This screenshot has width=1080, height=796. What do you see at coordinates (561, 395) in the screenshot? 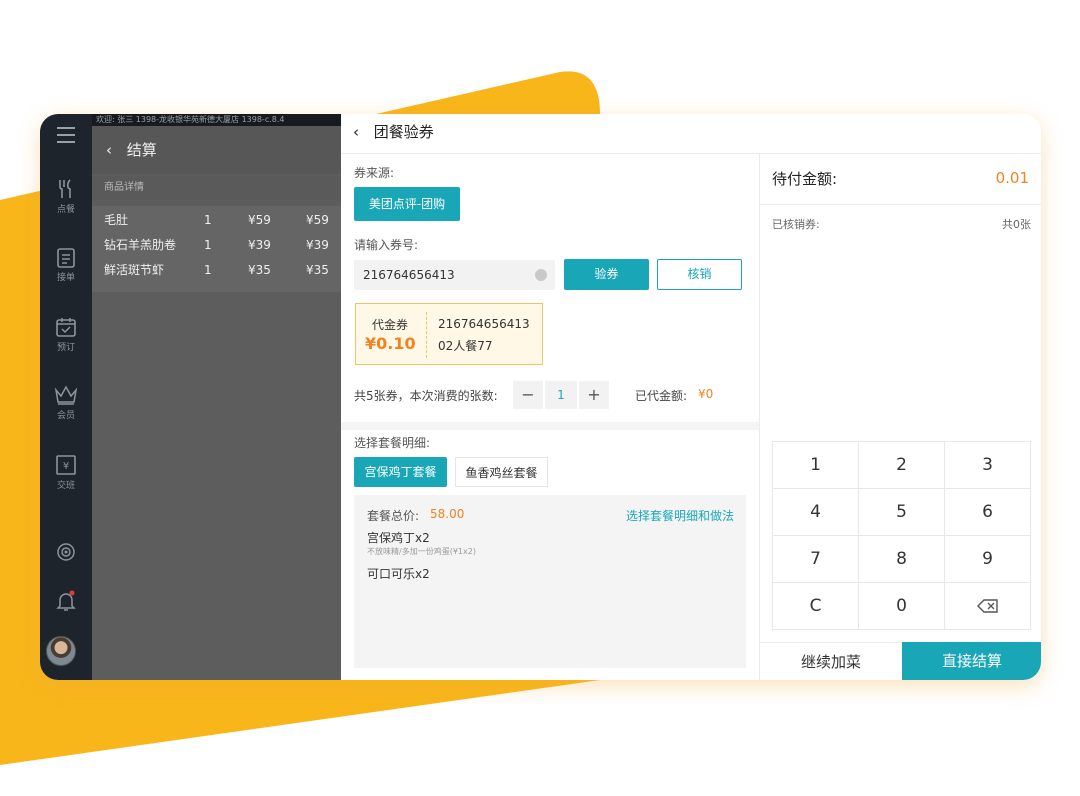
I see `count-value: 1` at bounding box center [561, 395].